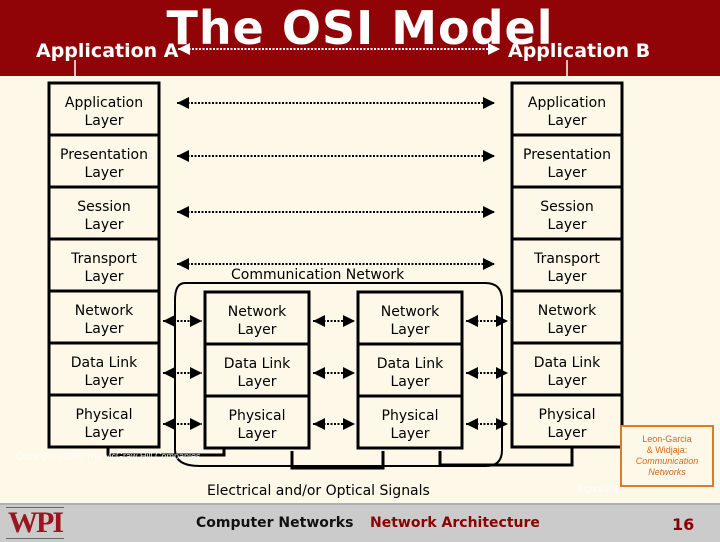  I want to click on relay-node-1-layer: Physical Layer, so click(257, 422).